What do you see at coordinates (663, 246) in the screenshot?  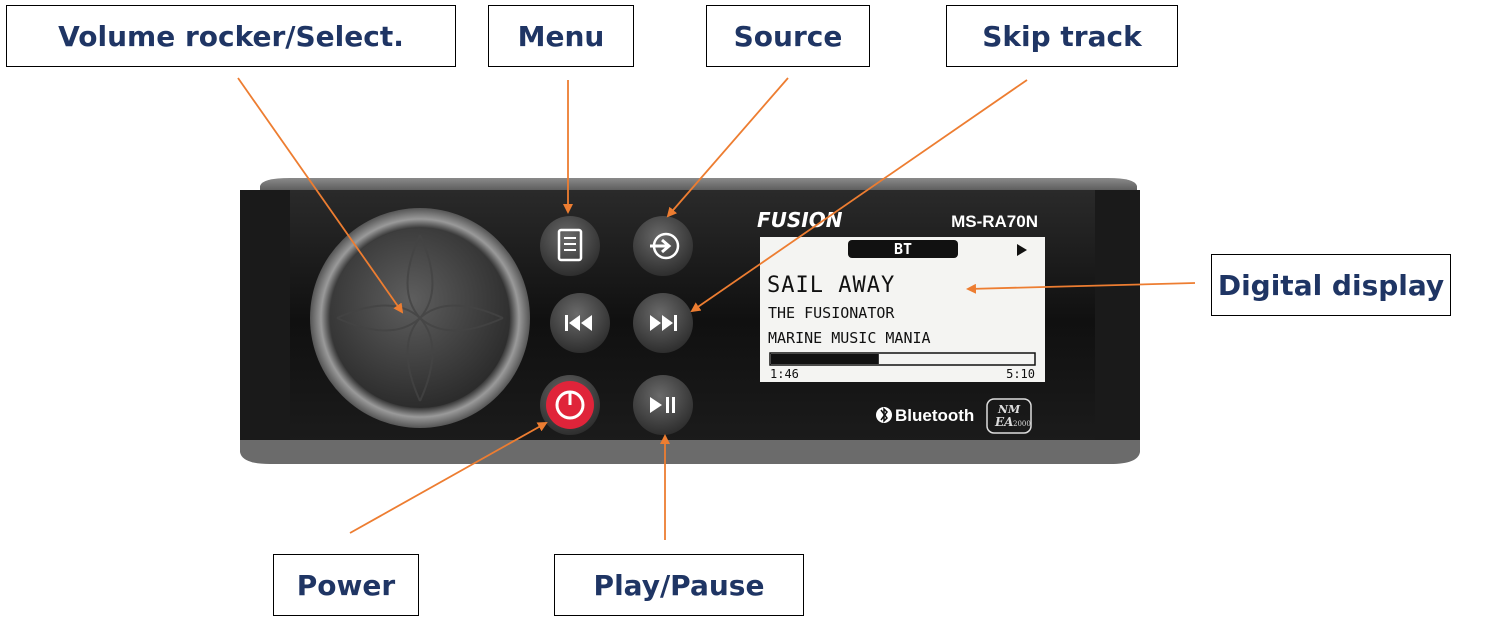 I see `source-button` at bounding box center [663, 246].